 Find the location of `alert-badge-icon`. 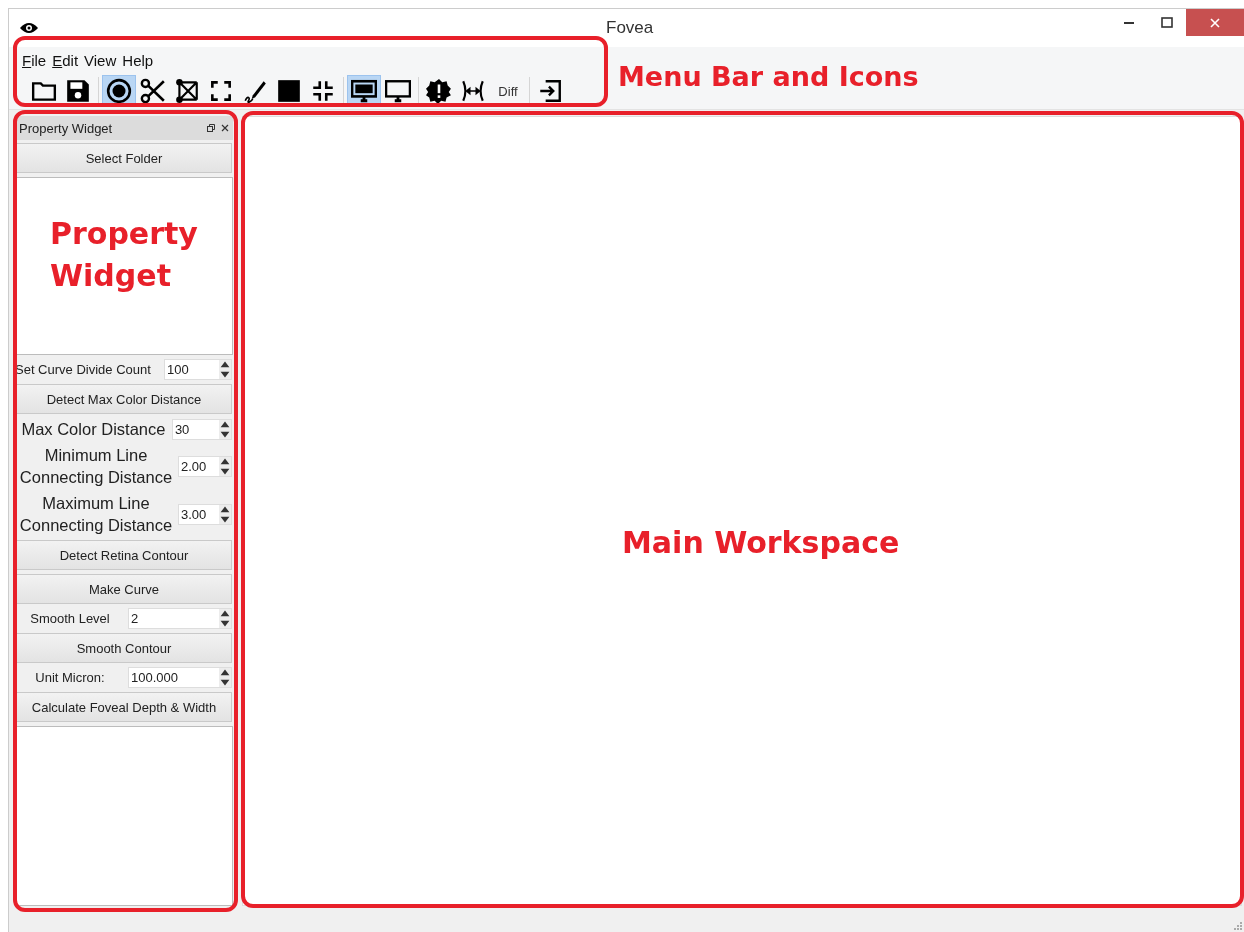

alert-badge-icon is located at coordinates (439, 91).